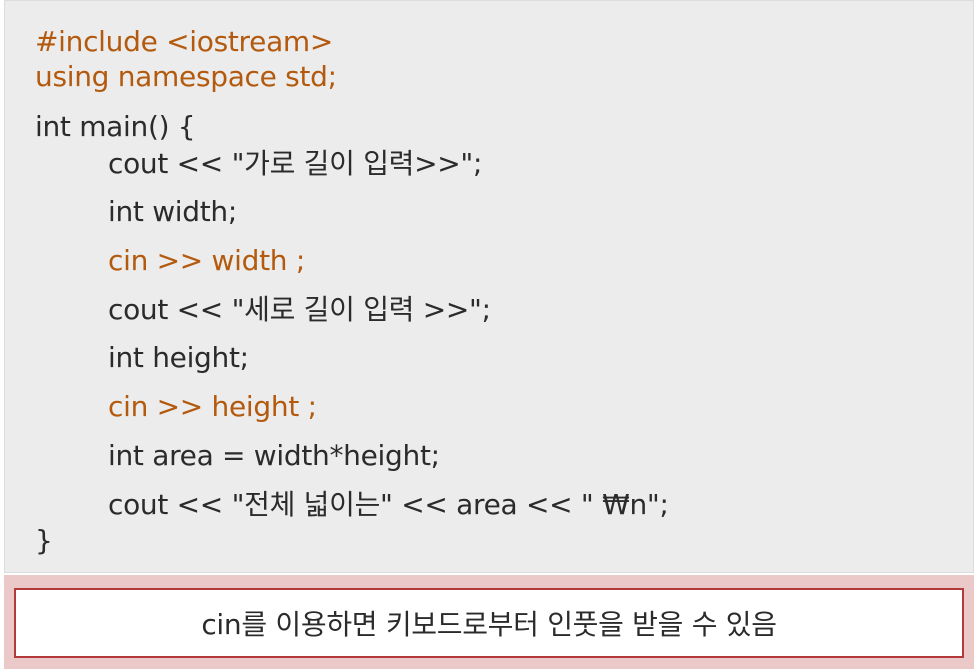 This screenshot has height=669, width=980. What do you see at coordinates (115, 126) in the screenshot?
I see `code-line-main-signature: int main() {` at bounding box center [115, 126].